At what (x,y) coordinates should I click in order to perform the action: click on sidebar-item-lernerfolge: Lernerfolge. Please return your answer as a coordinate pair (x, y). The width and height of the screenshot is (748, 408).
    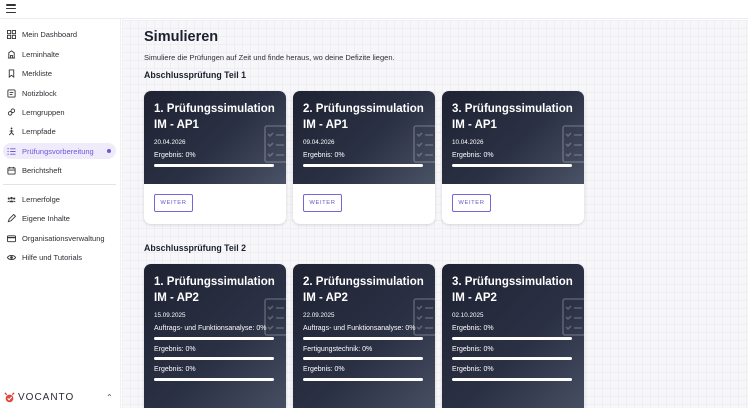
    Looking at the image, I should click on (59, 199).